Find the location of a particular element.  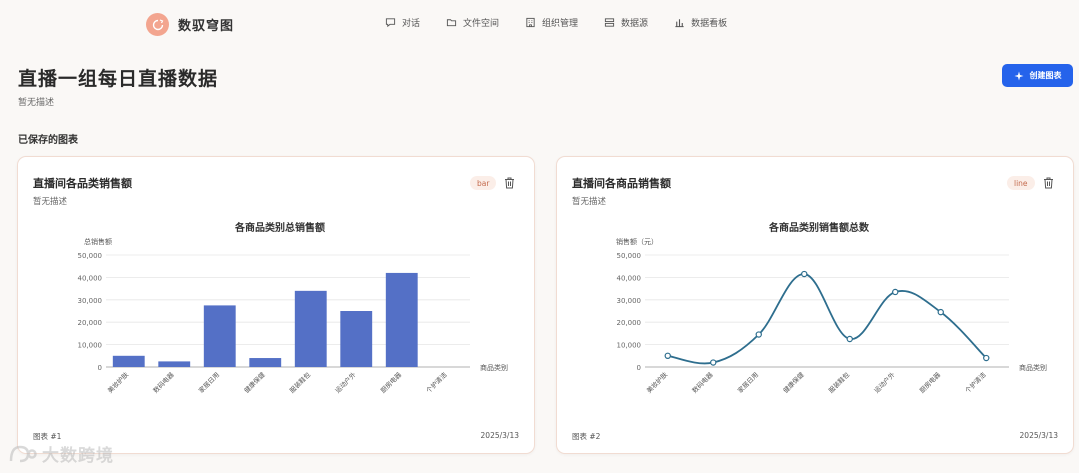

brand: 数驭穹图 is located at coordinates (190, 24).